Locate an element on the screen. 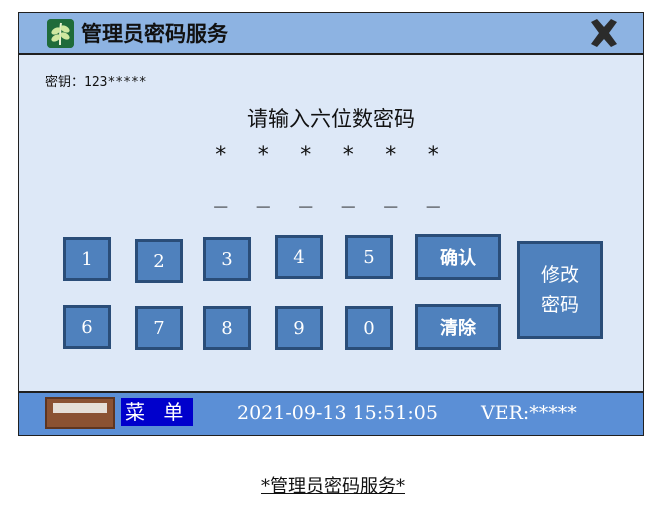  confirm-button: 确认 is located at coordinates (458, 257).